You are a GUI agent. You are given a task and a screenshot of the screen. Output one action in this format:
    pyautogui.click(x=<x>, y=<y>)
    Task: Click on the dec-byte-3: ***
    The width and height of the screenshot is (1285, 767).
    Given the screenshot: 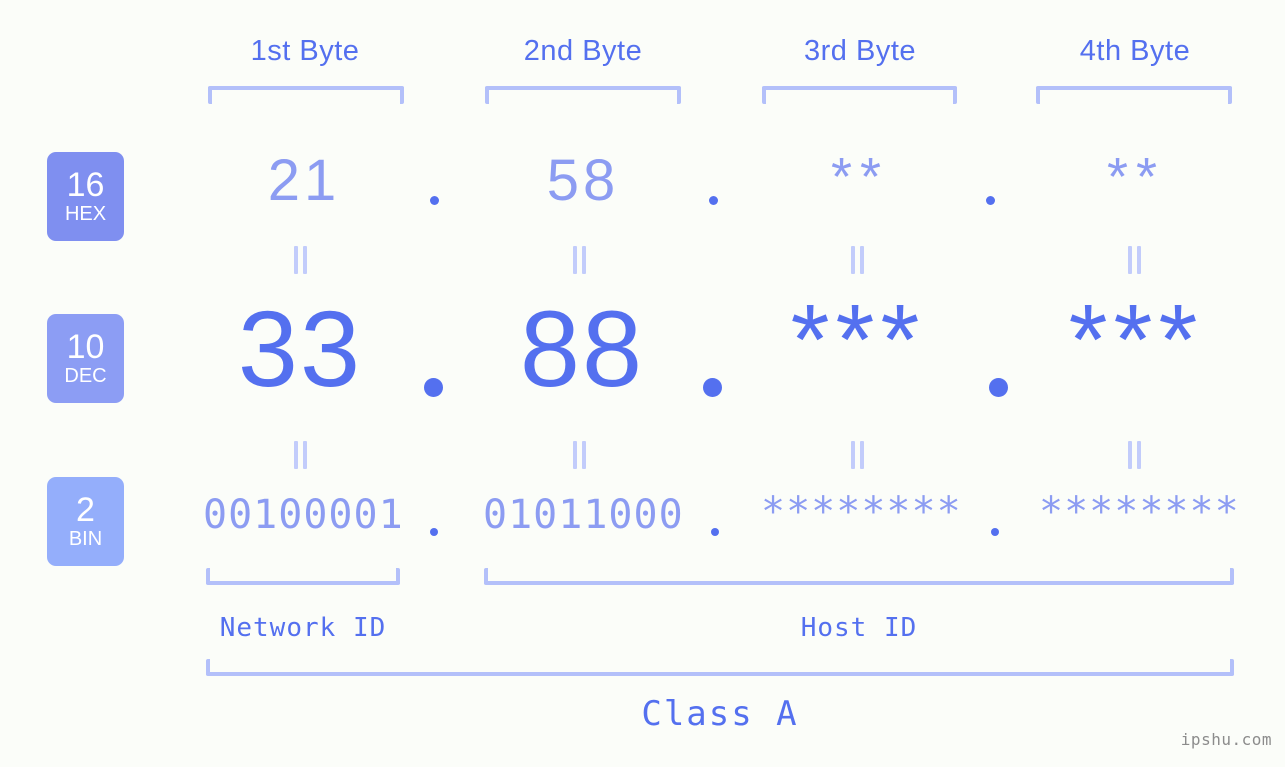 What is the action you would take?
    pyautogui.click(x=858, y=340)
    